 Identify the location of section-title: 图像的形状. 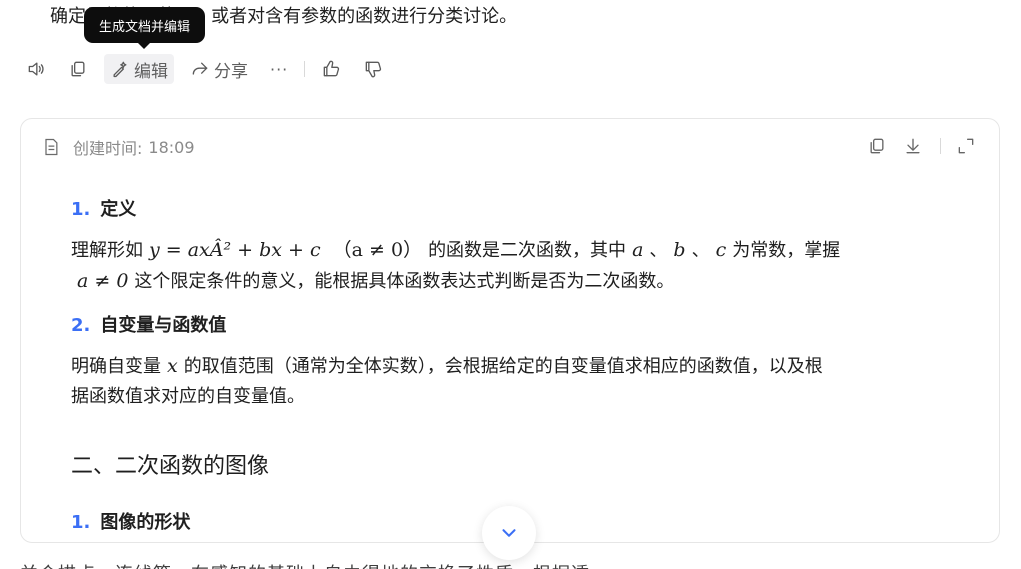
(145, 522).